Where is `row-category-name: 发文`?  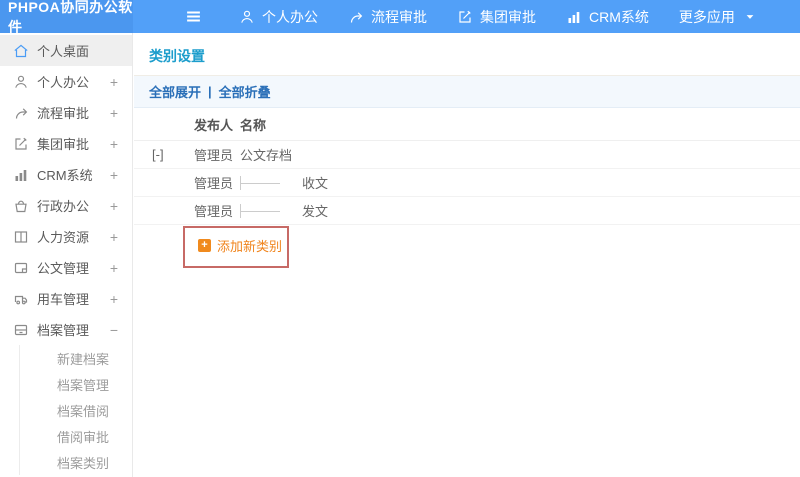
row-category-name: 发文 is located at coordinates (520, 210).